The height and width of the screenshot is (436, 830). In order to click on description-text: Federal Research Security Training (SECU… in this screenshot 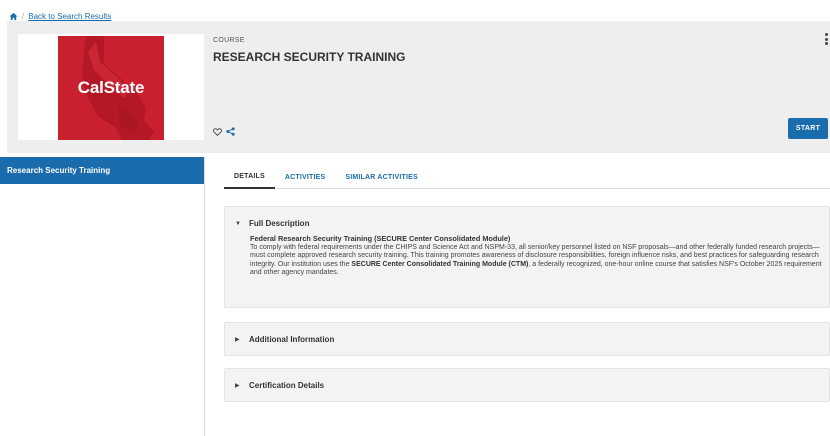, I will do `click(537, 256)`.